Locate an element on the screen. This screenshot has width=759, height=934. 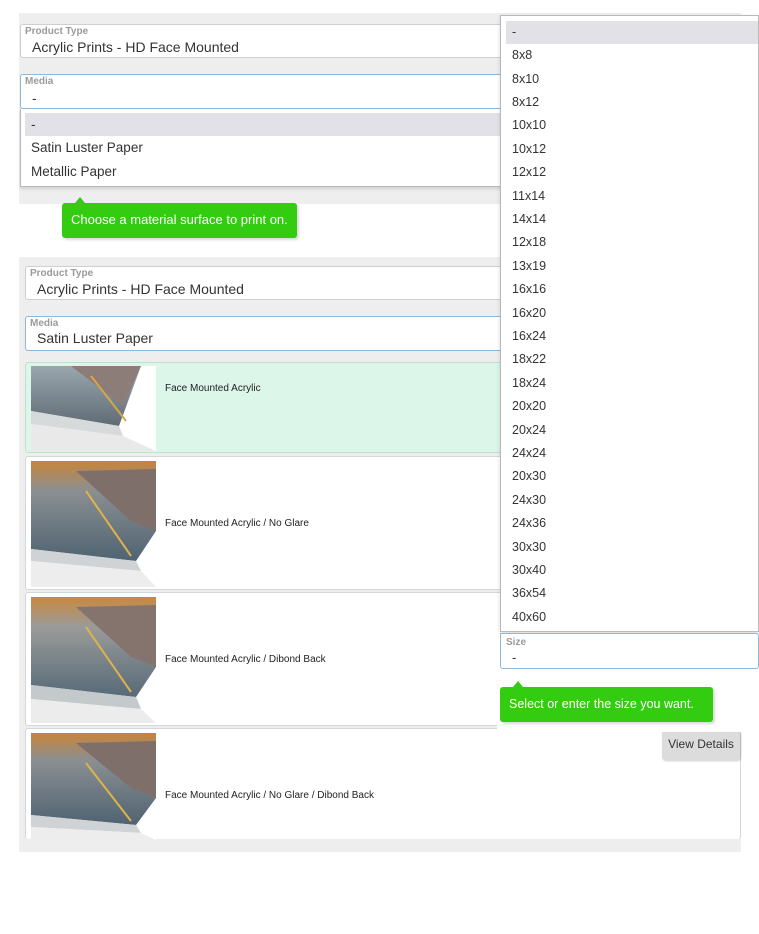
finish-card: Face Mounted Acrylic / Dibond Back is located at coordinates (267, 659).